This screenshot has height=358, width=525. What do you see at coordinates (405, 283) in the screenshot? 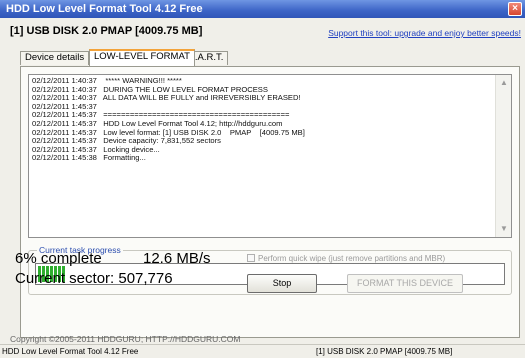
I see `format-device-button: FORMAT THIS DEVICE` at bounding box center [405, 283].